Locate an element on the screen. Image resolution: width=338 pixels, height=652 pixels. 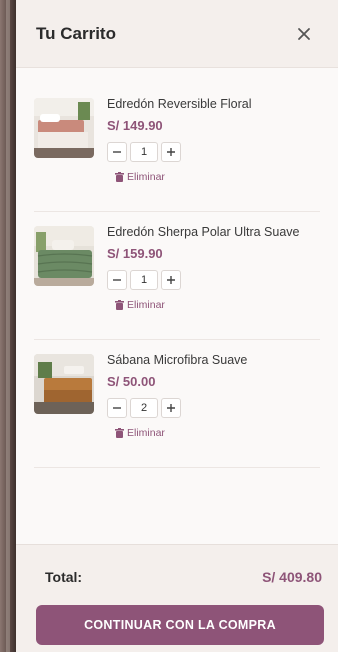
product-price: S/ 50.00 is located at coordinates (131, 381).